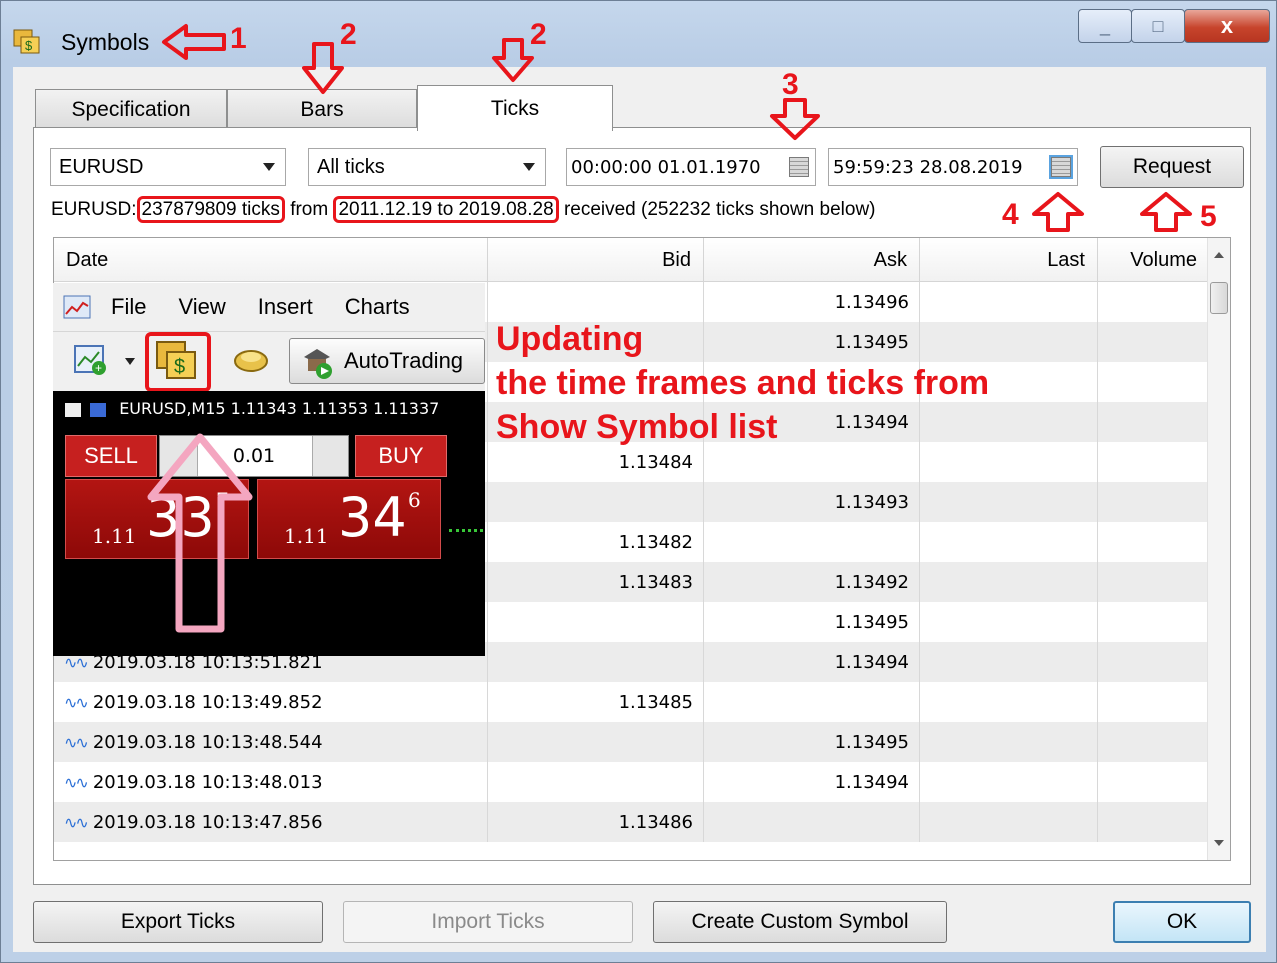 This screenshot has width=1277, height=963. What do you see at coordinates (377, 307) in the screenshot?
I see `menu-charts: Charts` at bounding box center [377, 307].